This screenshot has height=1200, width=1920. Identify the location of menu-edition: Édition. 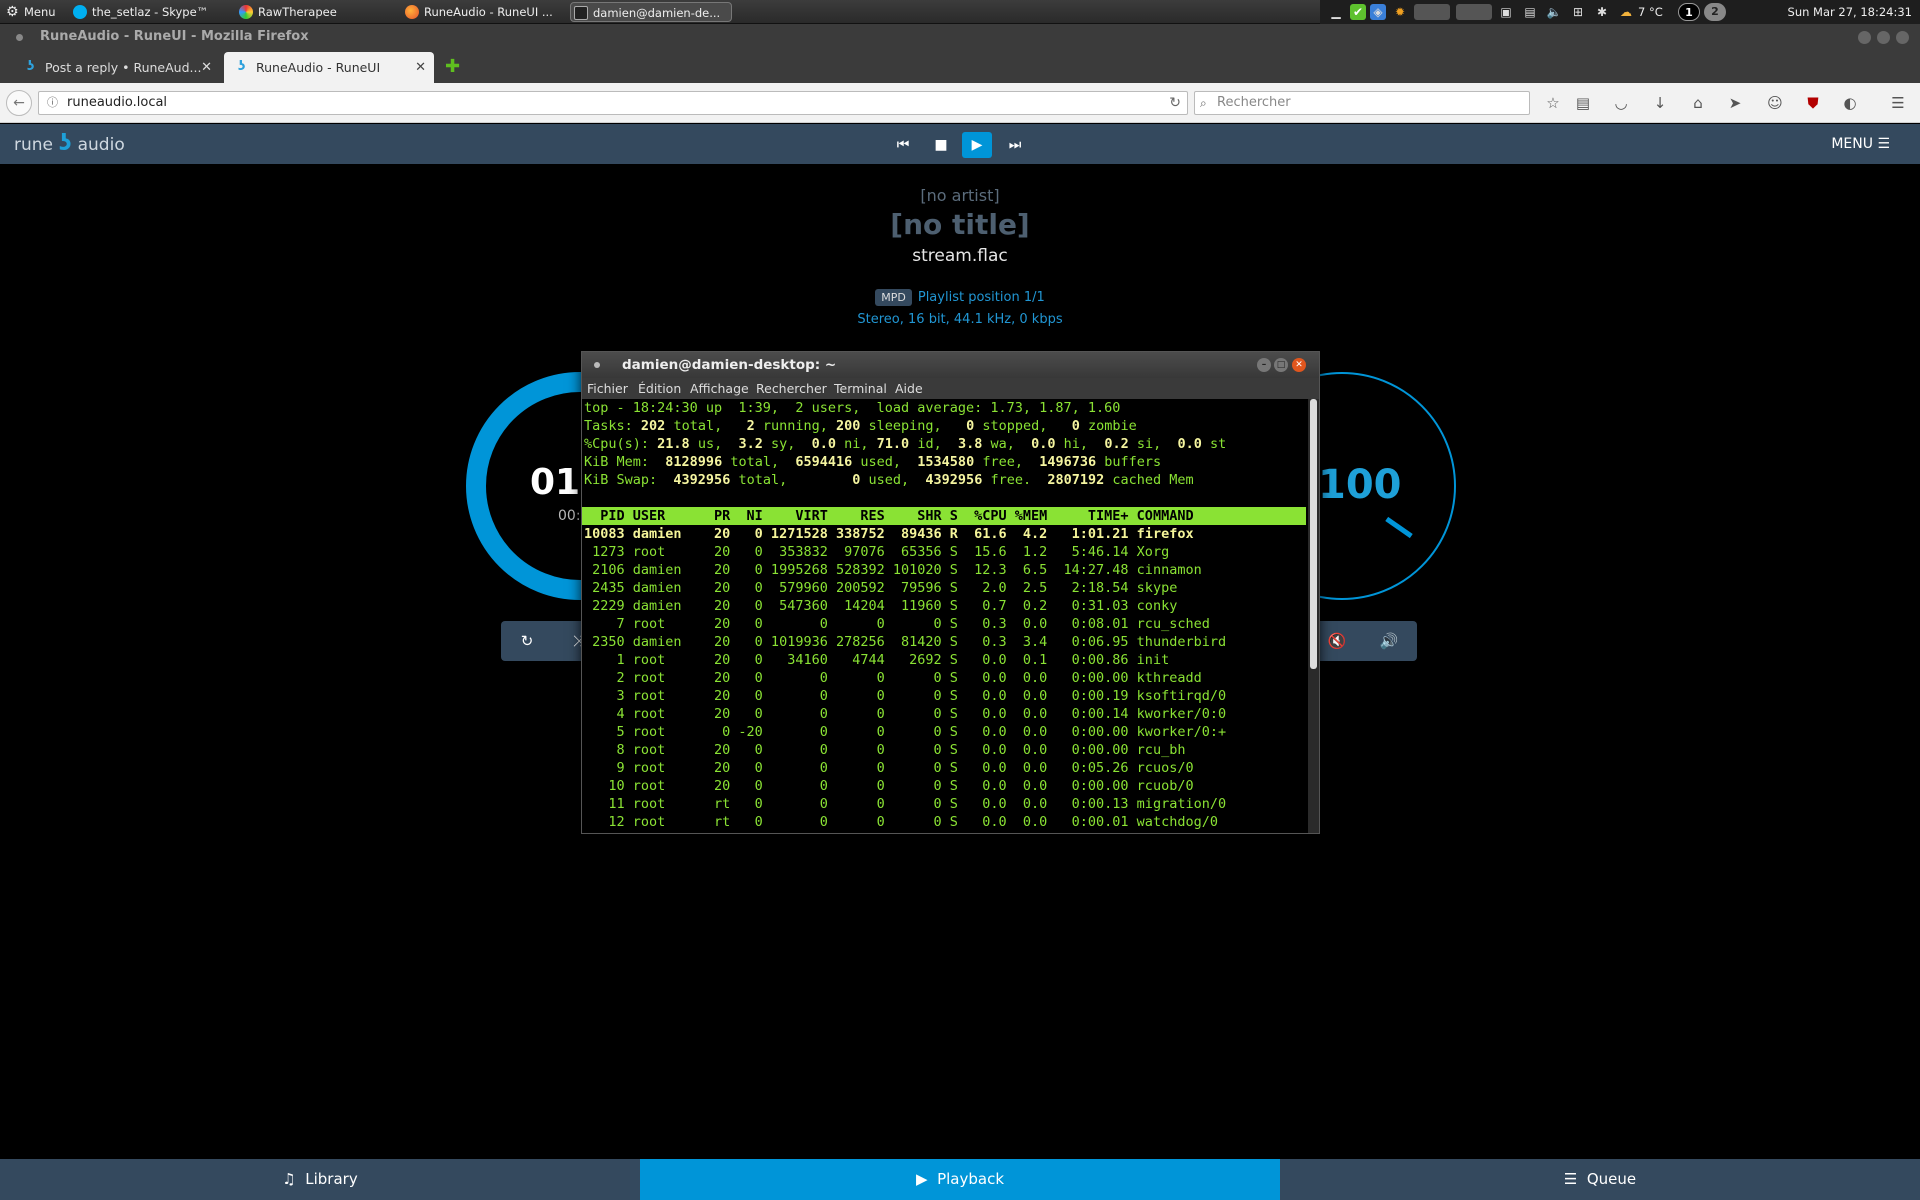
(659, 388).